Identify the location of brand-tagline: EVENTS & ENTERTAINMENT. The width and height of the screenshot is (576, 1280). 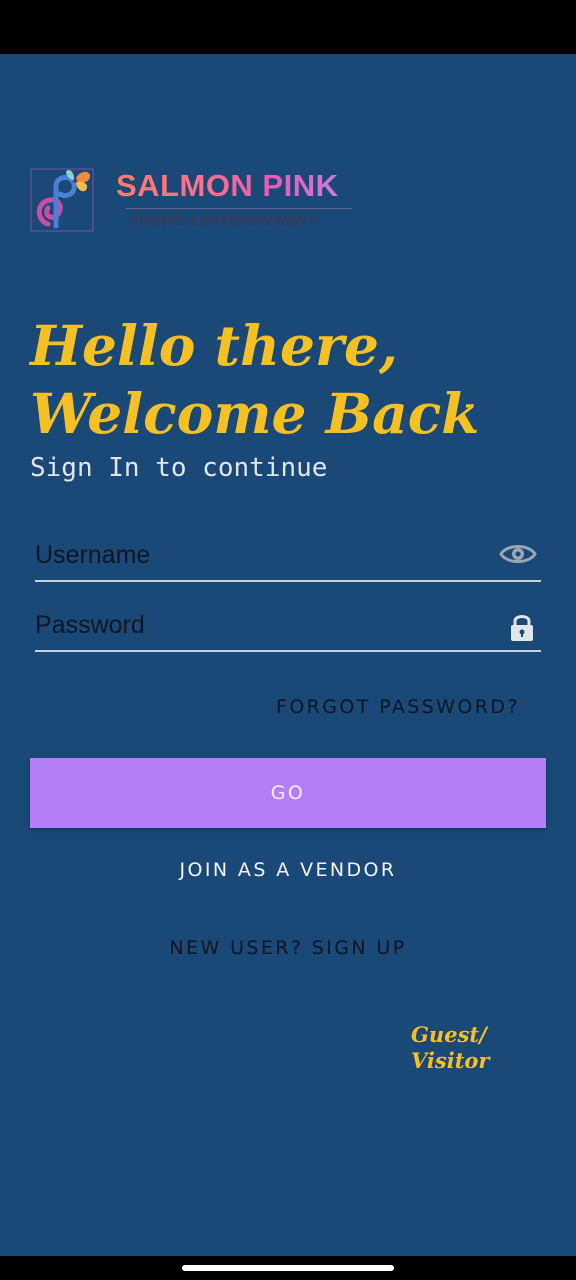
(223, 220).